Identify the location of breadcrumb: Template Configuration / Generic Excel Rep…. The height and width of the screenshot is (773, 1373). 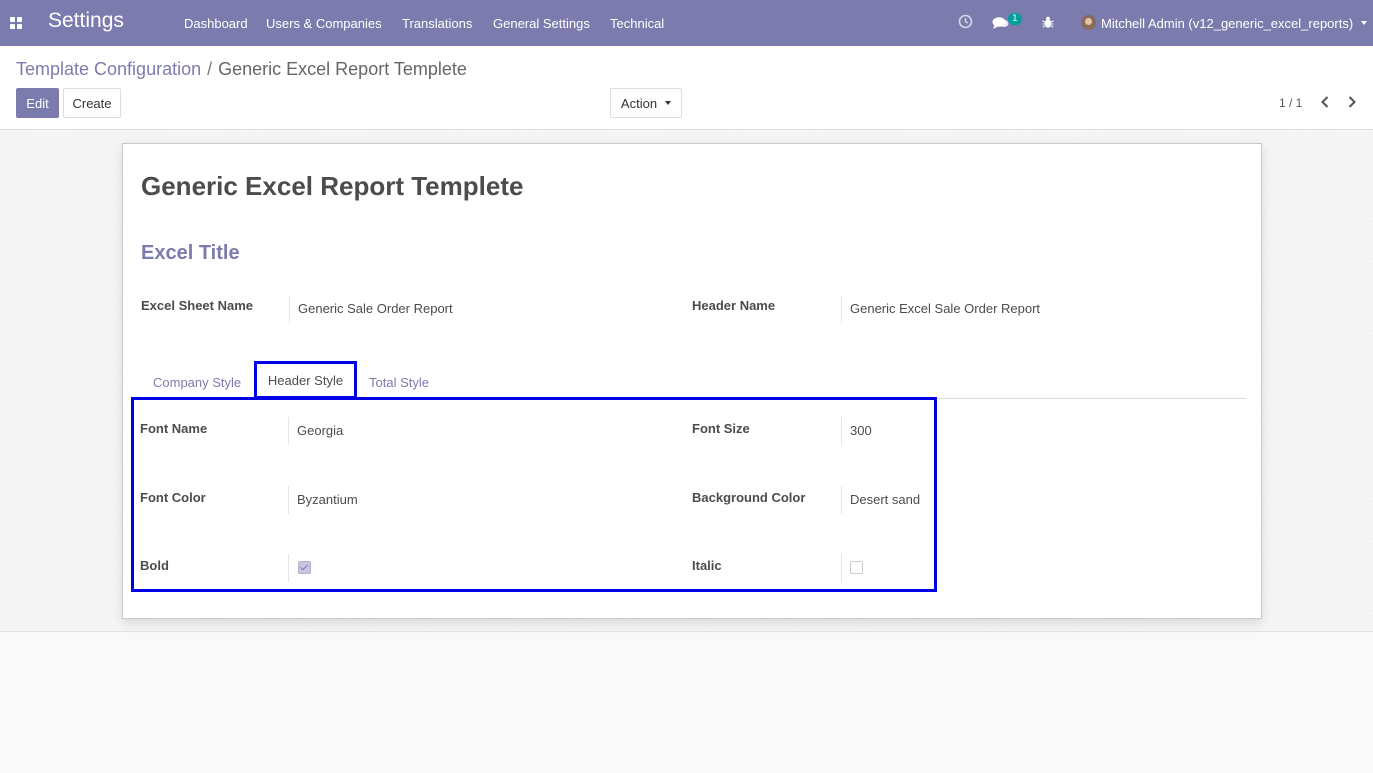
(241, 69).